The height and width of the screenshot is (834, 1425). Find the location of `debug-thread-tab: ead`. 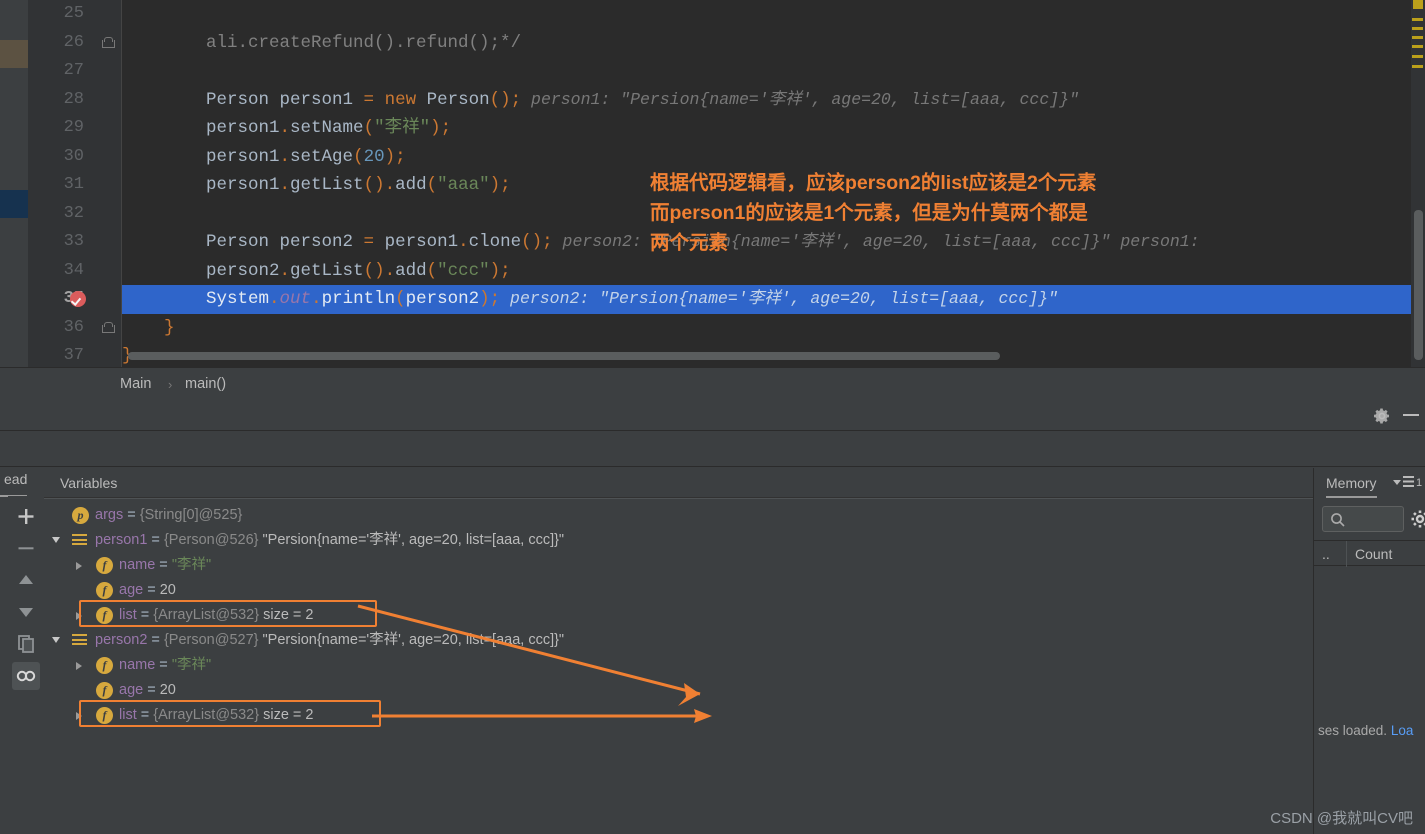

debug-thread-tab: ead is located at coordinates (14, 479).